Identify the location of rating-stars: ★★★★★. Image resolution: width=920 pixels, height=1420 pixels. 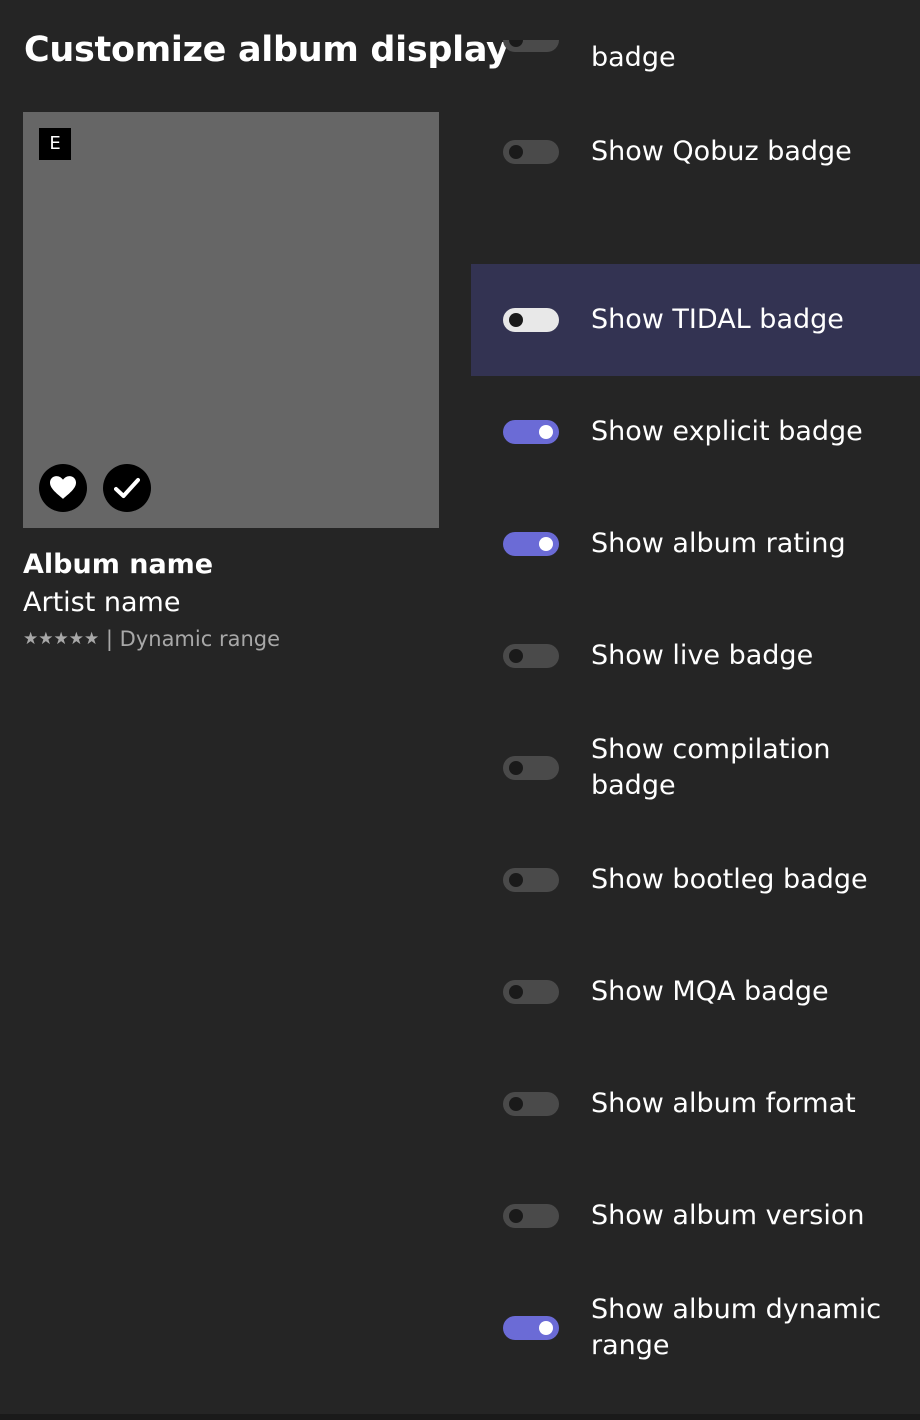
(61, 639).